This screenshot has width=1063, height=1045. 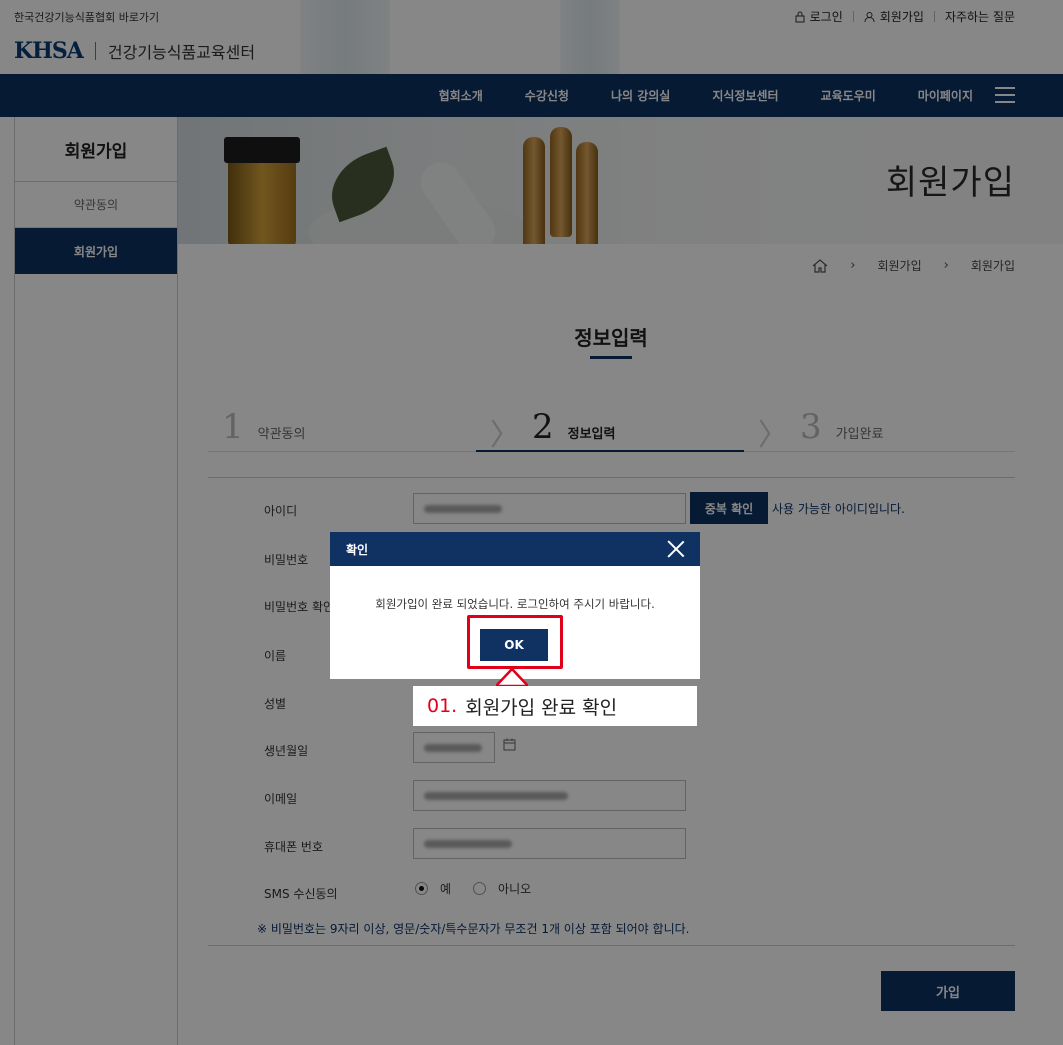 I want to click on callout-text: 회원가입 완료 확인, so click(x=541, y=707).